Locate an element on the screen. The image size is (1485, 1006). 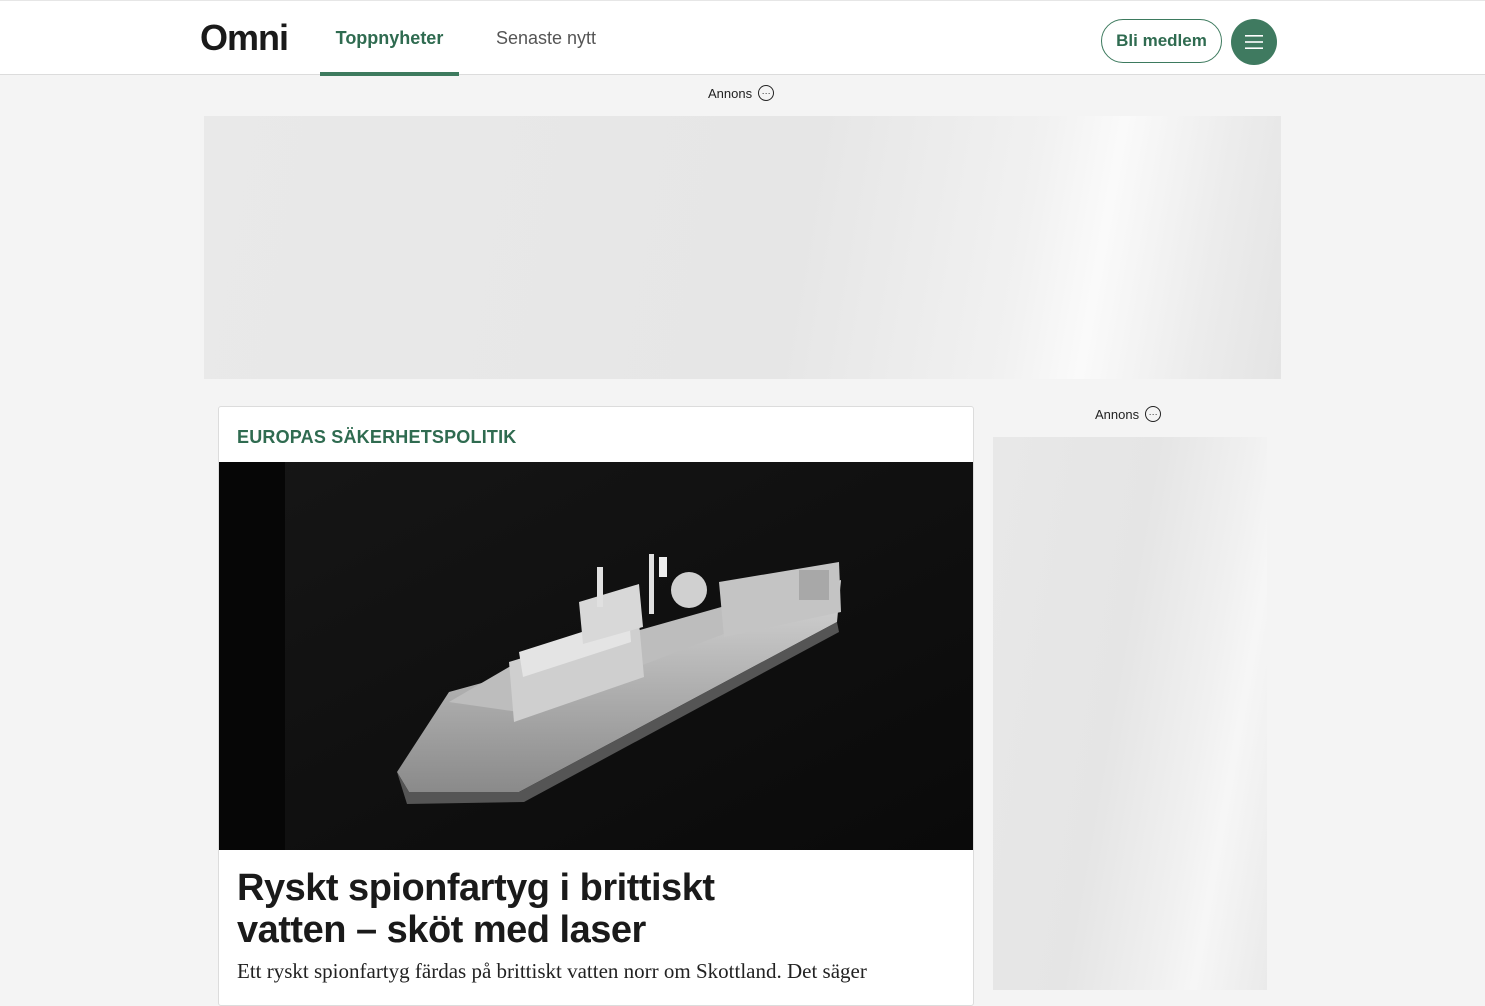
tab-toppnyheter: Toppnyheter is located at coordinates (389, 38).